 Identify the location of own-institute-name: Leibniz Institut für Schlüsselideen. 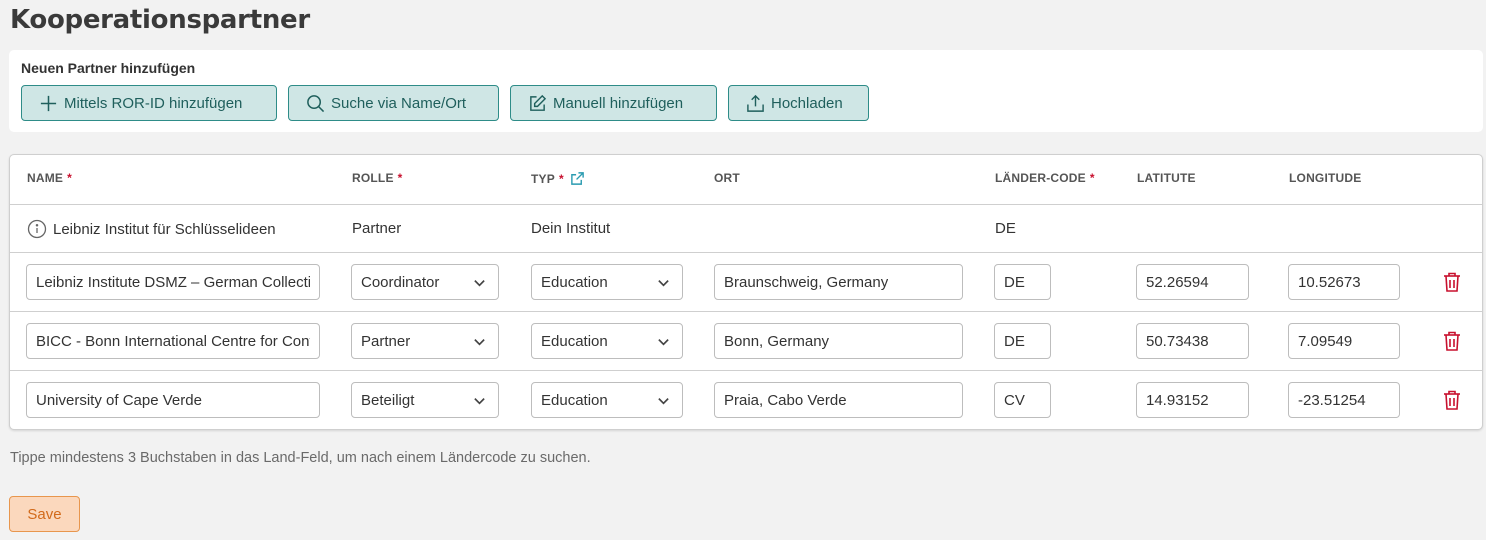
(151, 229).